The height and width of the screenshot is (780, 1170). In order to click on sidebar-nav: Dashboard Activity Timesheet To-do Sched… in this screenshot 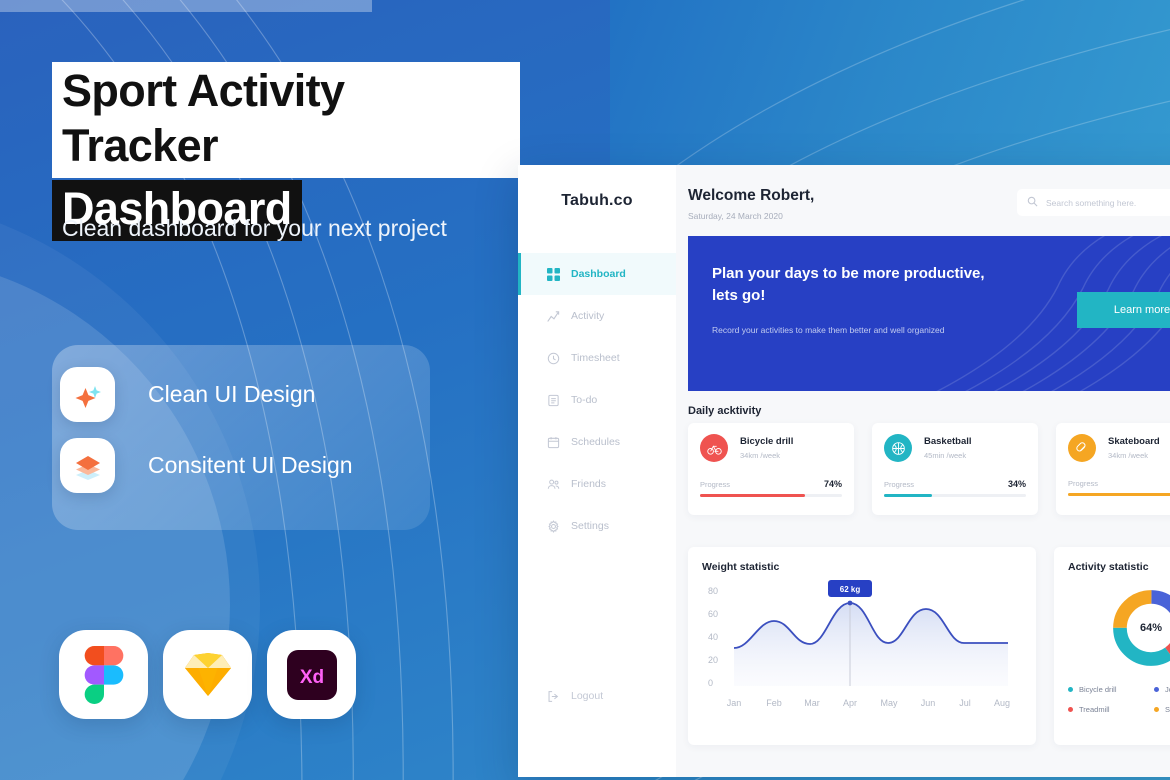, I will do `click(597, 400)`.